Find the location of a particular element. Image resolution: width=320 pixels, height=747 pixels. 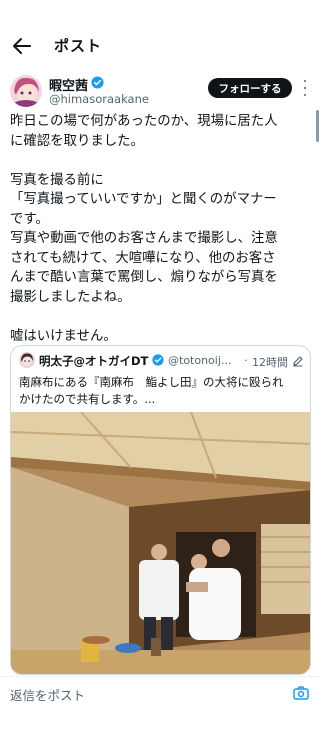

reply-bar: 返信をポスト is located at coordinates (160, 693).